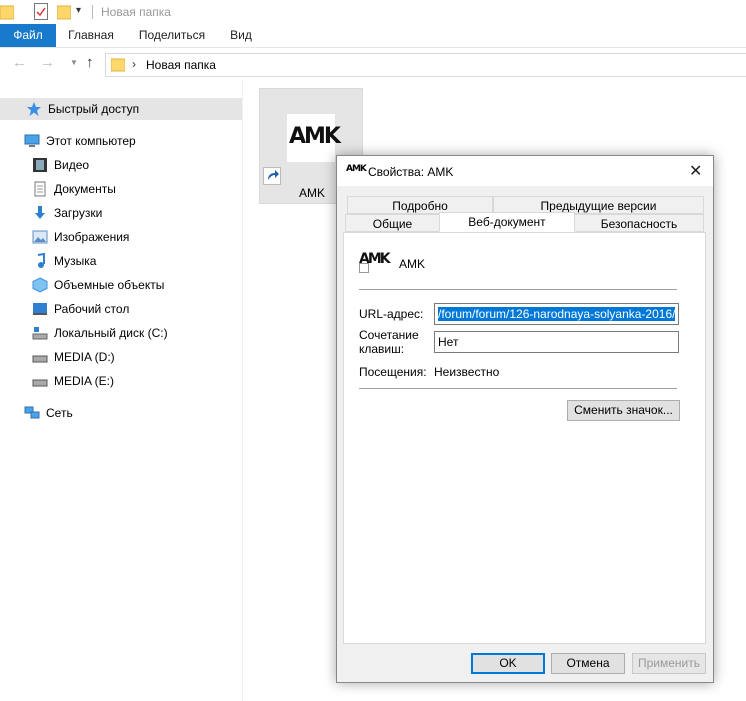 The width and height of the screenshot is (746, 701). What do you see at coordinates (74, 62) in the screenshot?
I see `recent-locations-icon: ▼` at bounding box center [74, 62].